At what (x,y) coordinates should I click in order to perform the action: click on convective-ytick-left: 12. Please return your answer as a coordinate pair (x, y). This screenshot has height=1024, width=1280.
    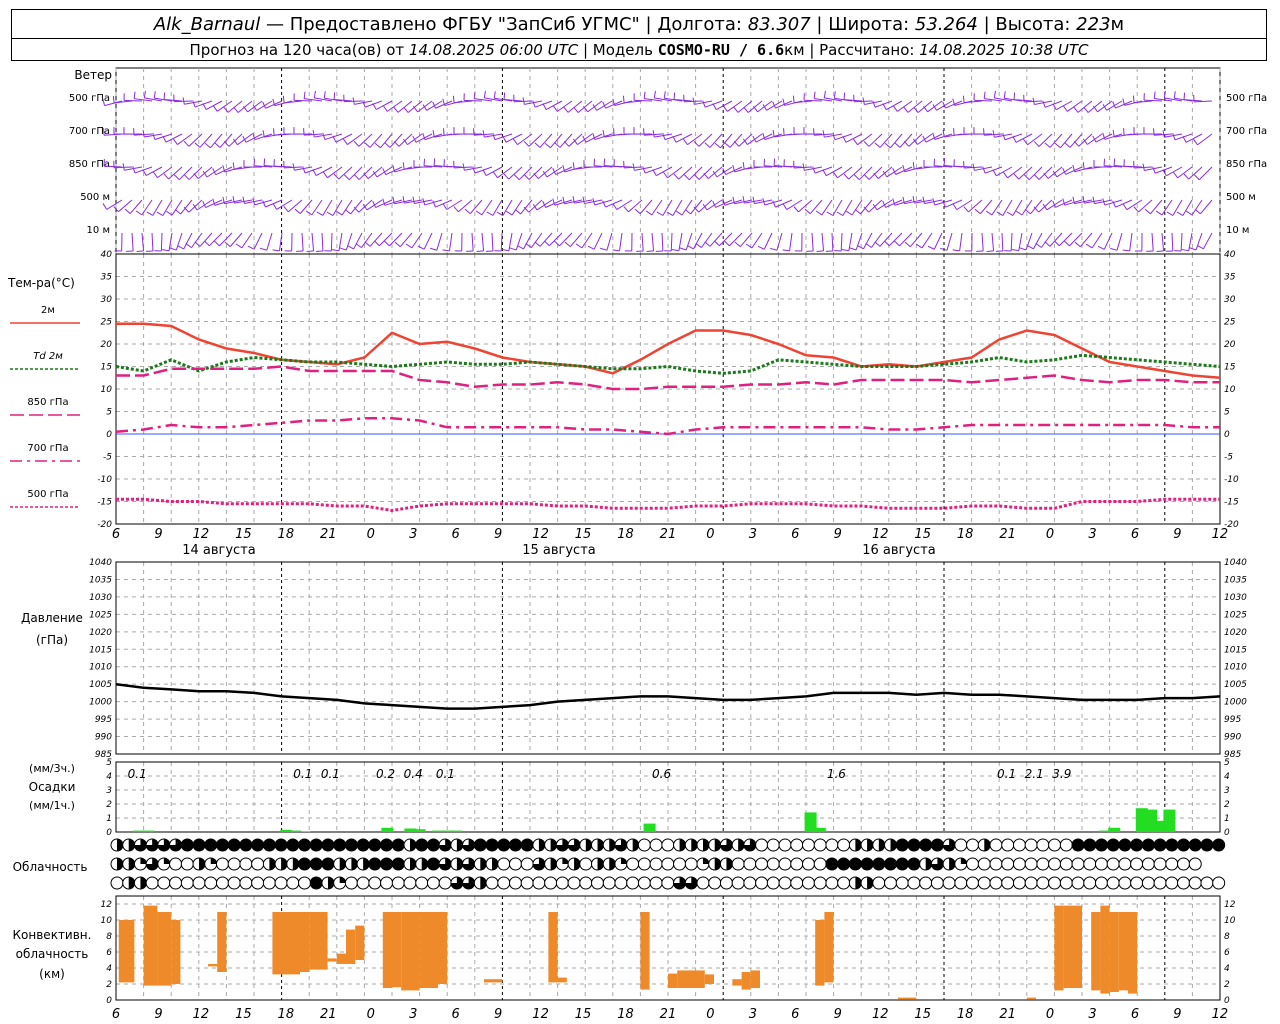
    Looking at the image, I should click on (107, 905).